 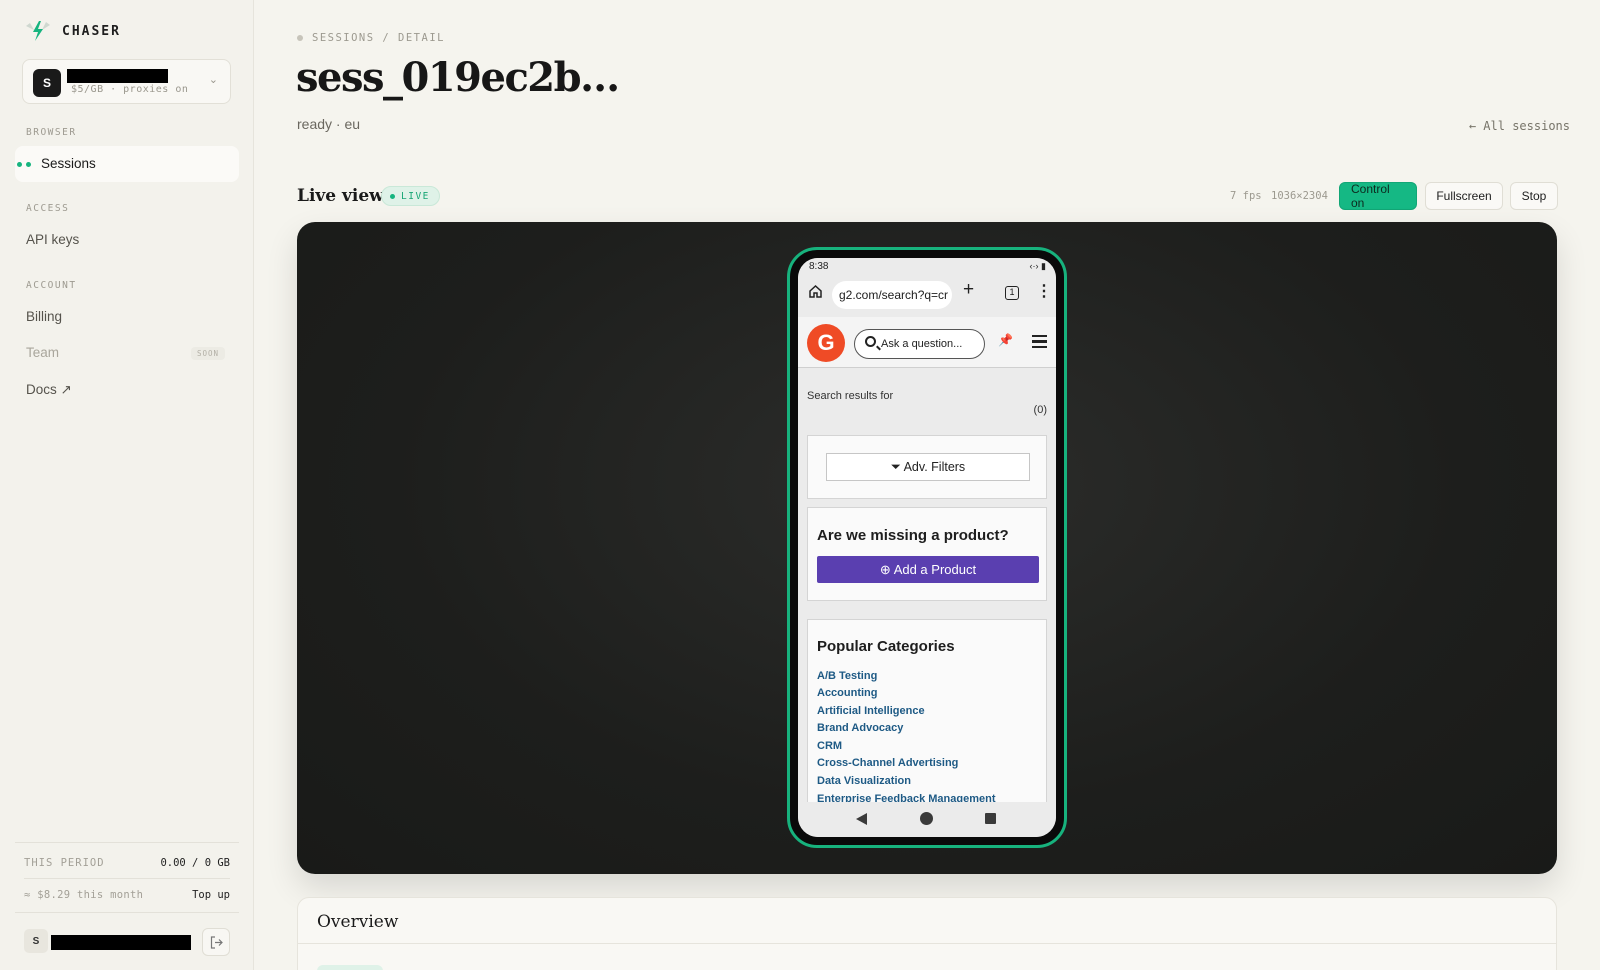 I want to click on adv-filters-button: ⏷ Adv. Filters, so click(x=928, y=467).